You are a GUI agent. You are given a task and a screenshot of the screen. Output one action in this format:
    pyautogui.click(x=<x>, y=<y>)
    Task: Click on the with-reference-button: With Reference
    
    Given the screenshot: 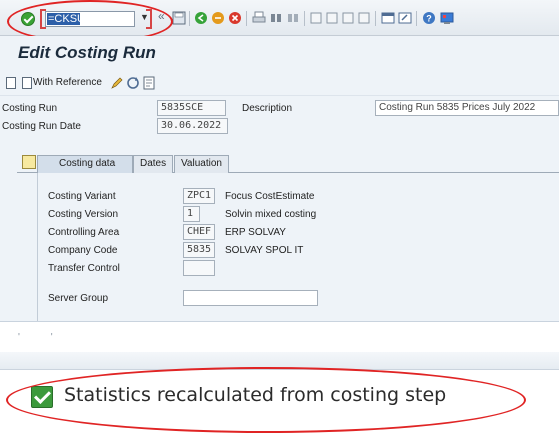 What is the action you would take?
    pyautogui.click(x=67, y=82)
    